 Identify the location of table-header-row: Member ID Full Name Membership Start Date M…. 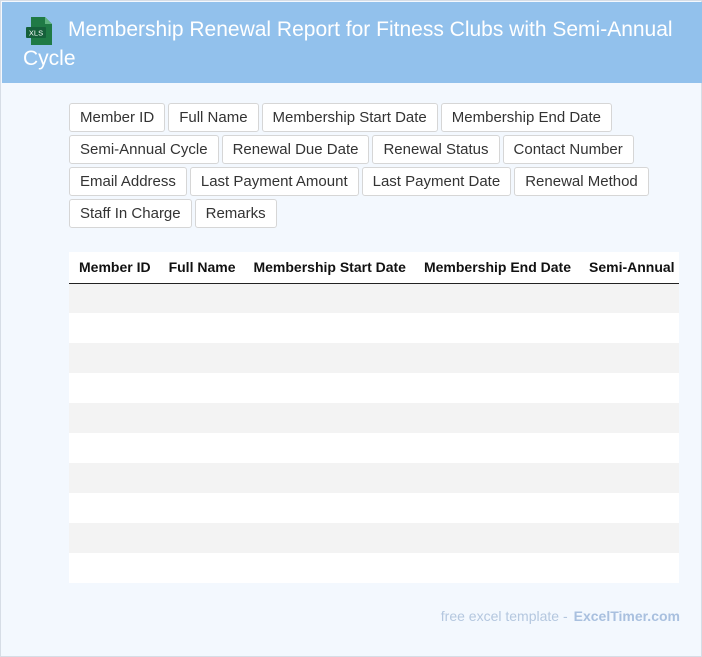
(374, 268).